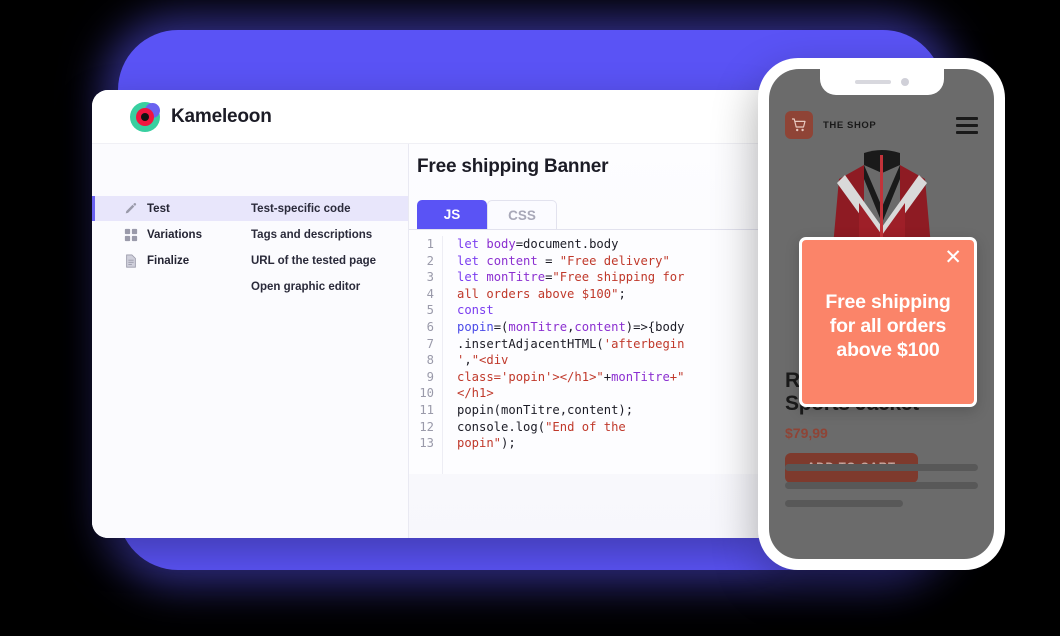 The height and width of the screenshot is (636, 1060). Describe the element at coordinates (430, 326) in the screenshot. I see `line-number: 6` at that location.